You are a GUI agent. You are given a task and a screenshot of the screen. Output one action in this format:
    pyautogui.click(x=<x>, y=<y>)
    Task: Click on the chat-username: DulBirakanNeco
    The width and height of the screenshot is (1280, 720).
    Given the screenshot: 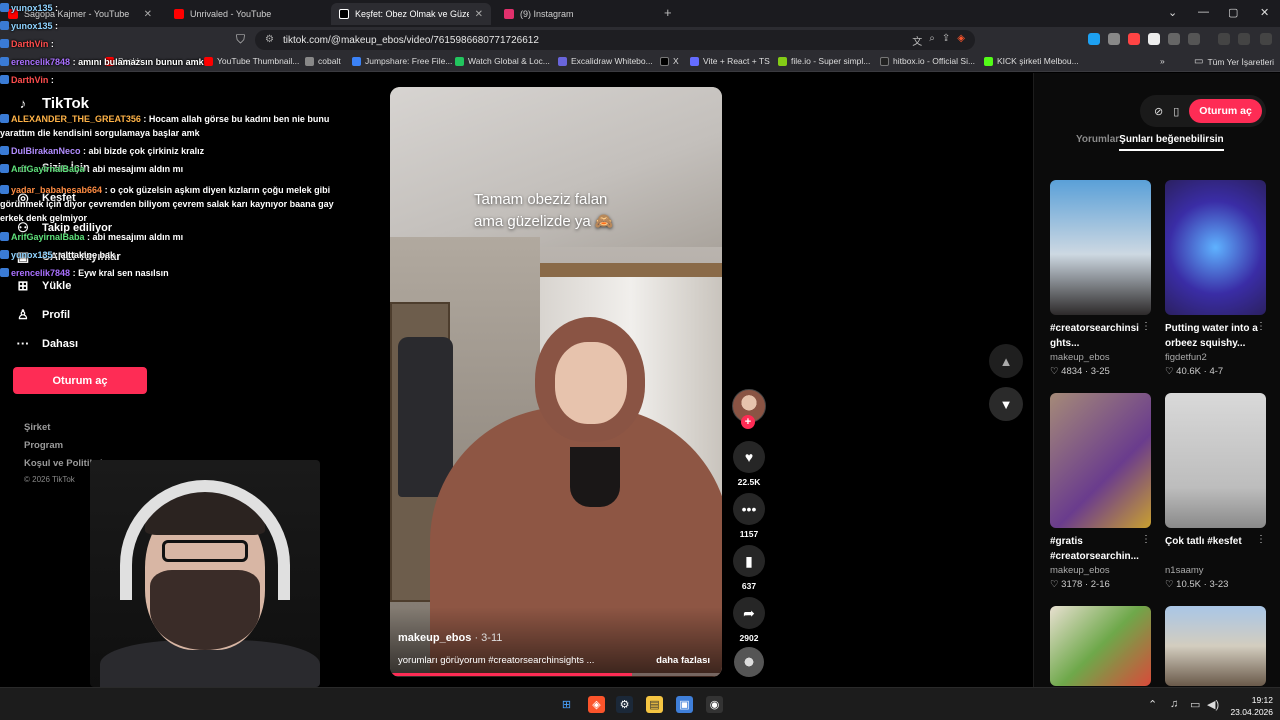 What is the action you would take?
    pyautogui.click(x=46, y=151)
    